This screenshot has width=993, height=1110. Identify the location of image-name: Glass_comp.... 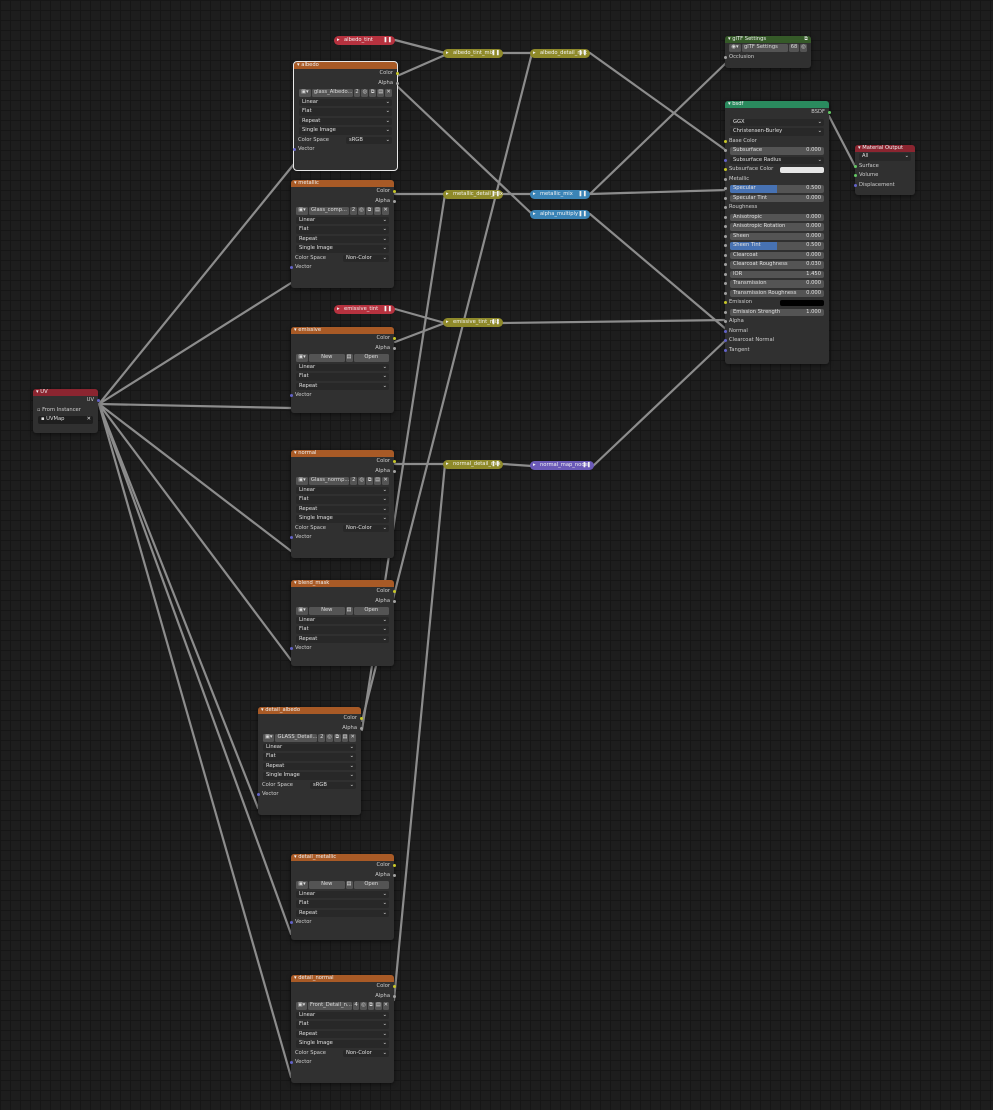
(329, 211).